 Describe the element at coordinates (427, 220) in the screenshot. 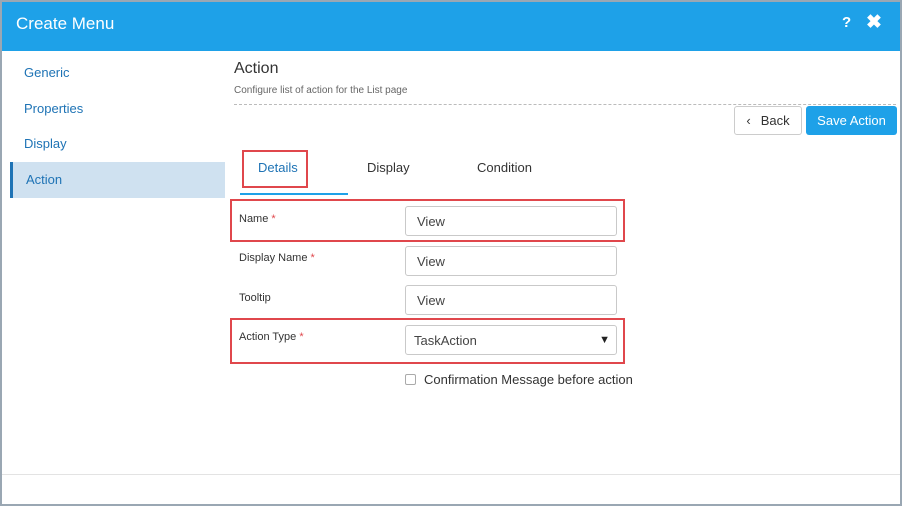

I see `highlight-box-name` at that location.